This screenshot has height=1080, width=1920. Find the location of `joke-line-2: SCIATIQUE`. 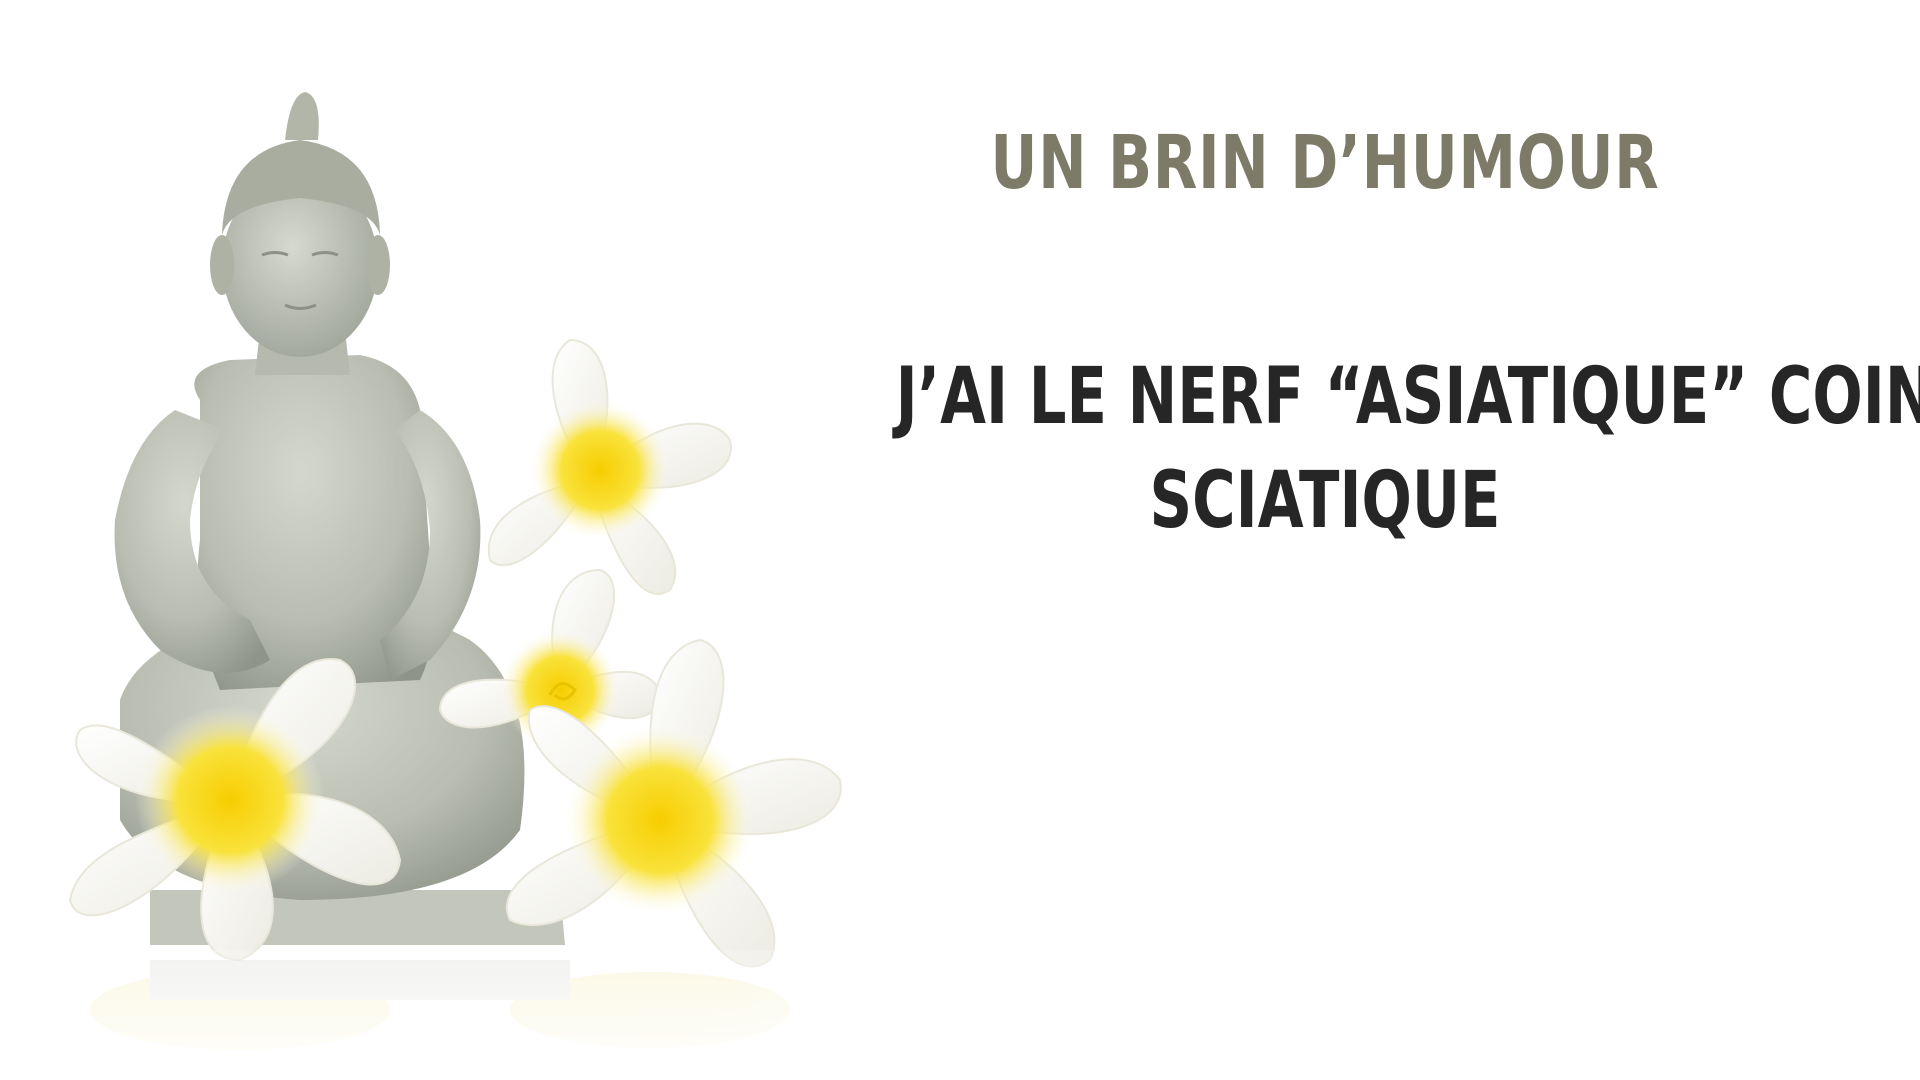

joke-line-2: SCIATIQUE is located at coordinates (1325, 501).